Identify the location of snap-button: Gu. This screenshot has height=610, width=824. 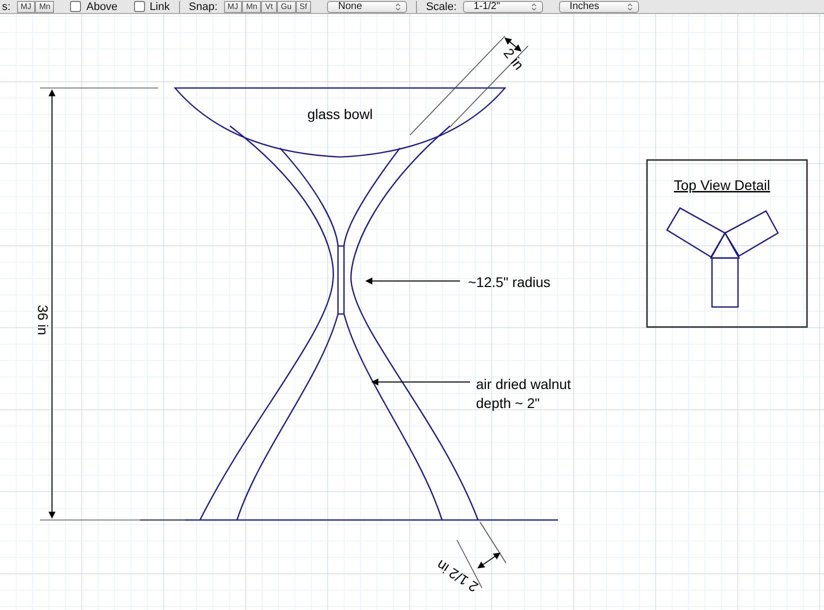
(286, 6).